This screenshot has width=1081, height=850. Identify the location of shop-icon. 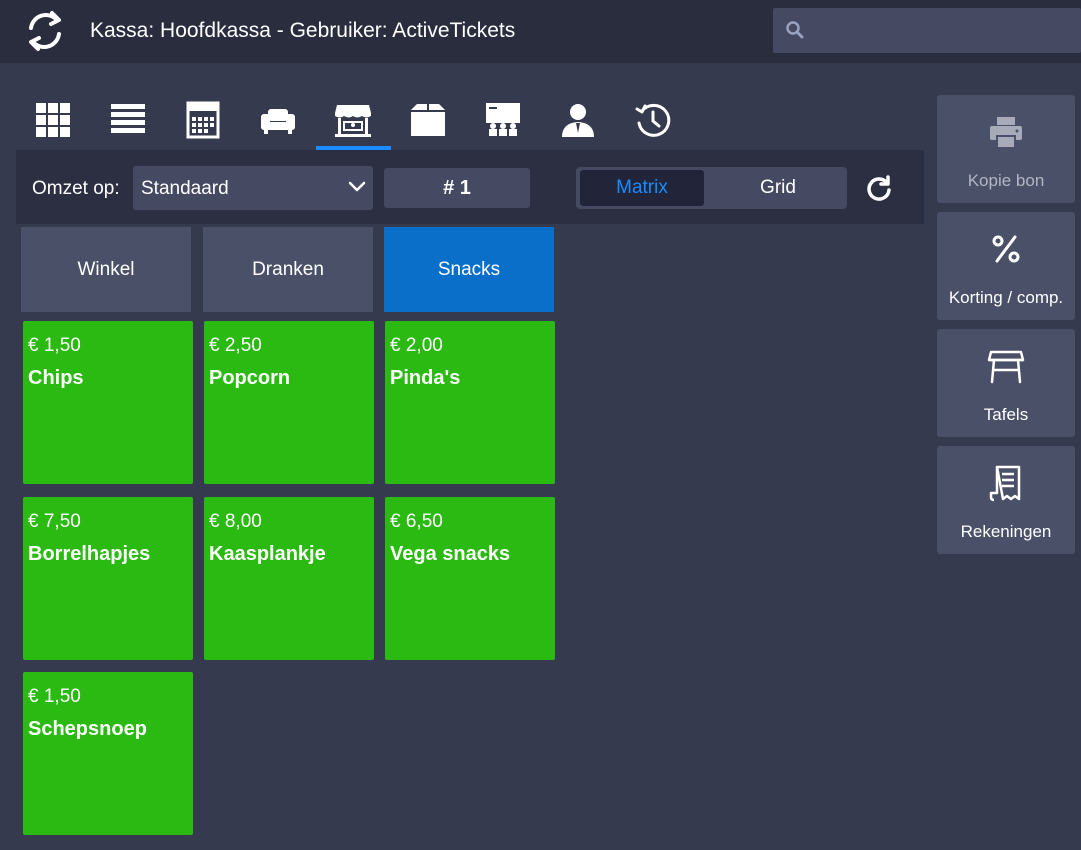
(353, 121).